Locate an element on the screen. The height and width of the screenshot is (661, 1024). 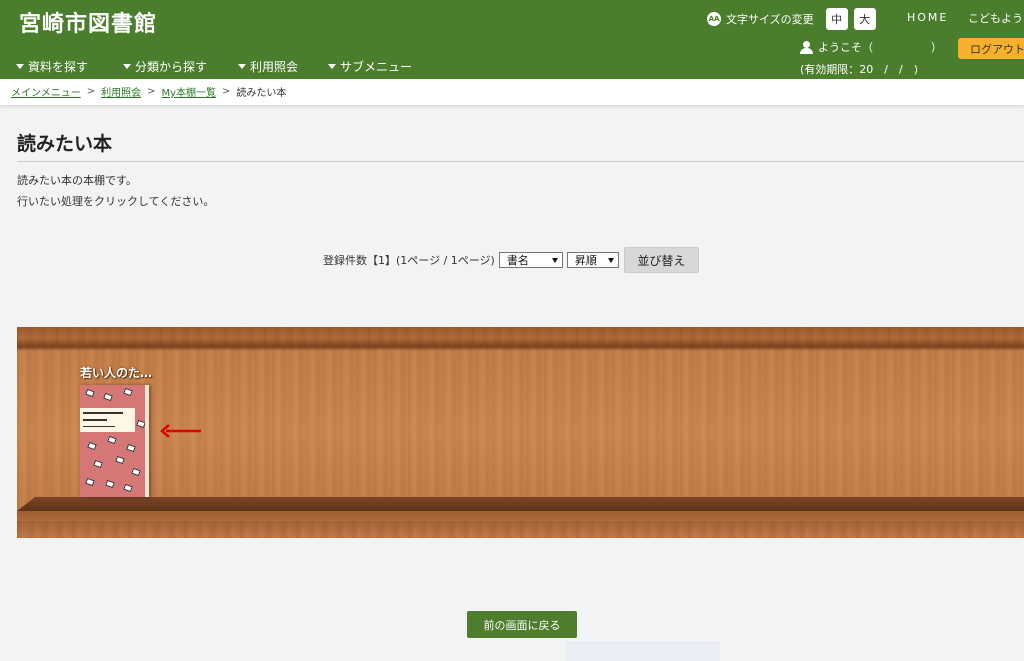
red-arrow-icon is located at coordinates (180, 431).